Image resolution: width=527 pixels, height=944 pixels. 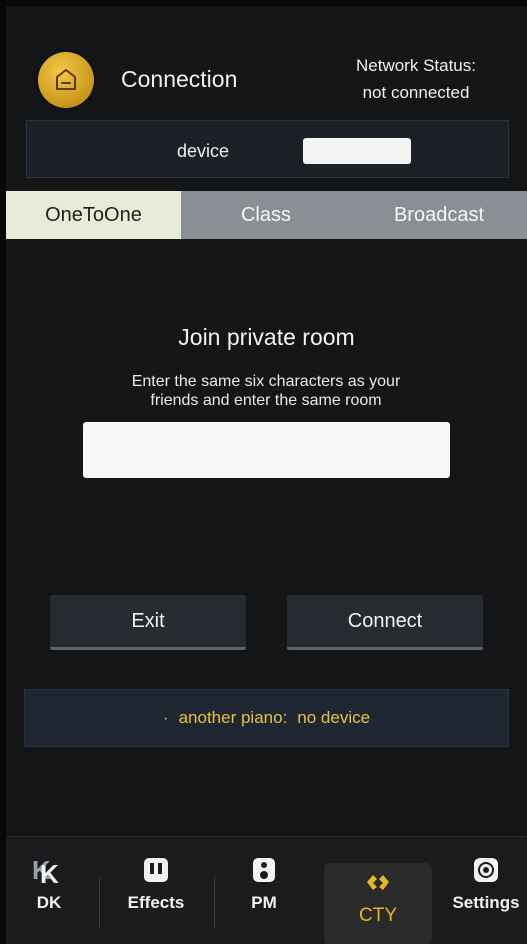 What do you see at coordinates (93, 215) in the screenshot?
I see `tab-onetoone: OneToOne` at bounding box center [93, 215].